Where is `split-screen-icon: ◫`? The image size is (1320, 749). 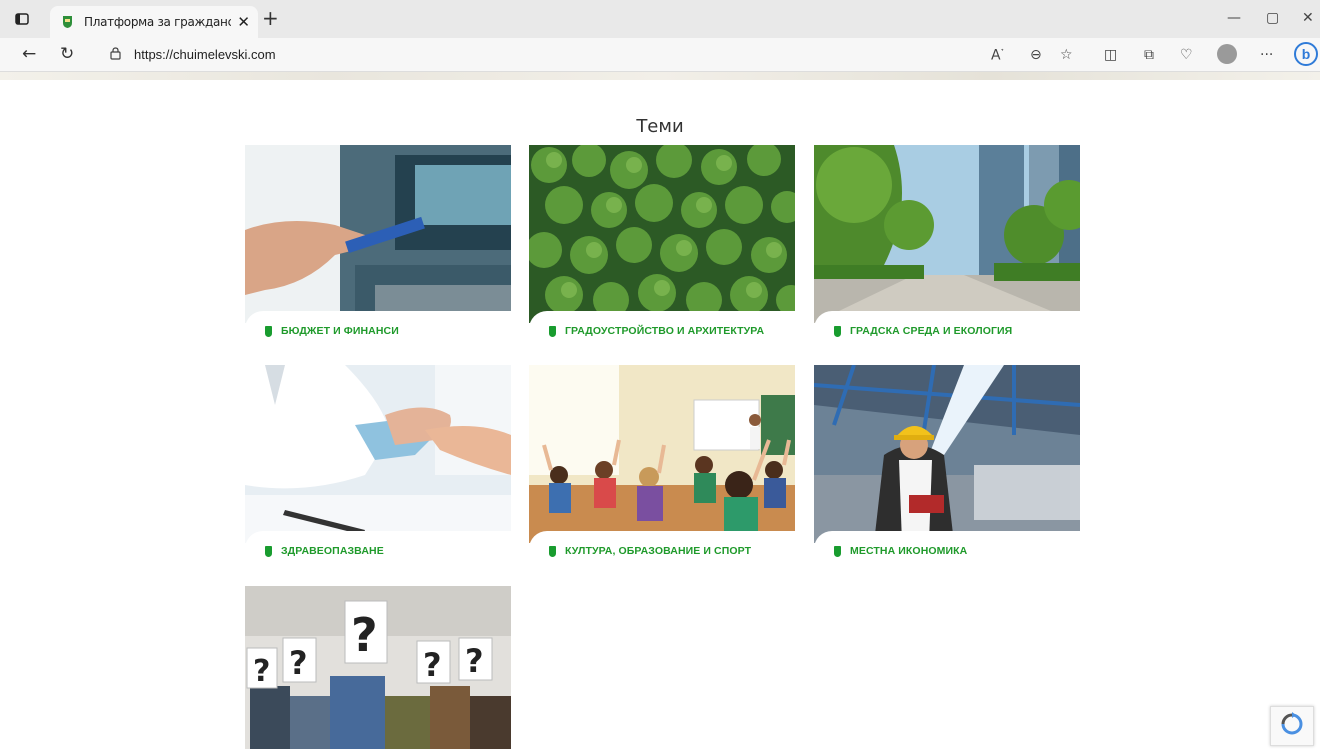
split-screen-icon: ◫ is located at coordinates (1110, 55).